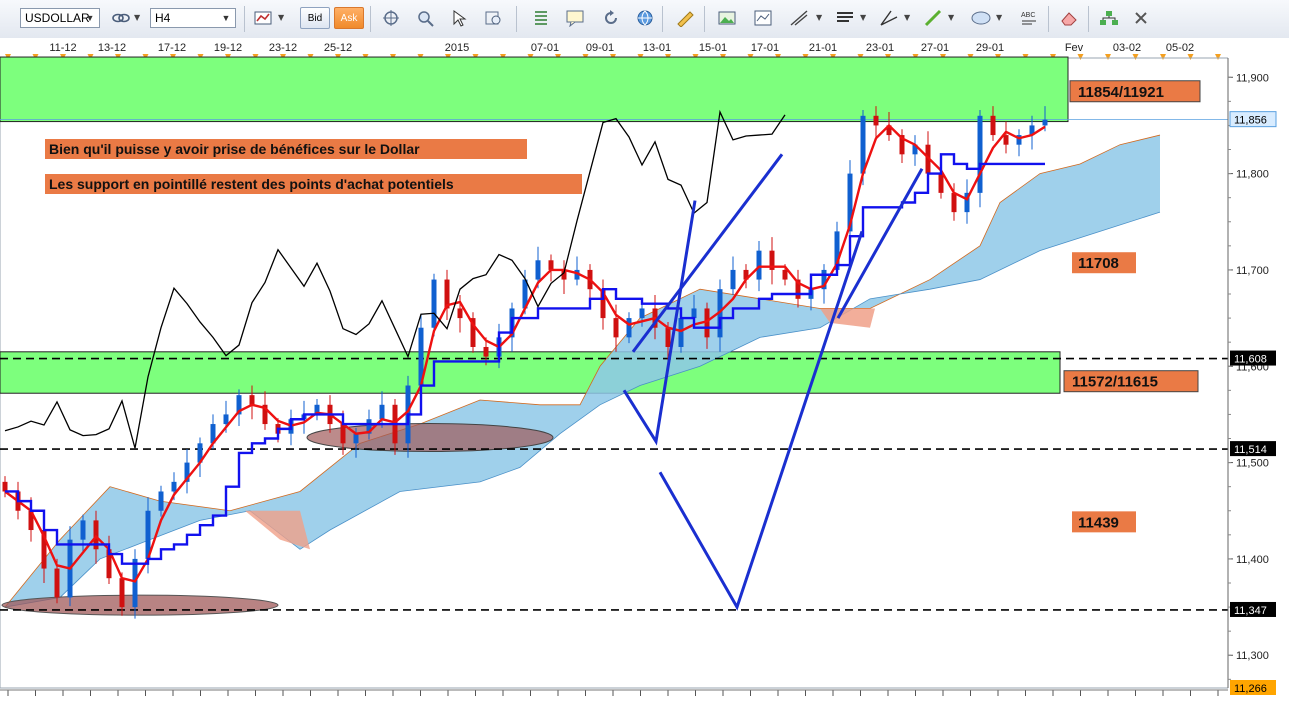  I want to click on ask-button: Ask, so click(349, 18).